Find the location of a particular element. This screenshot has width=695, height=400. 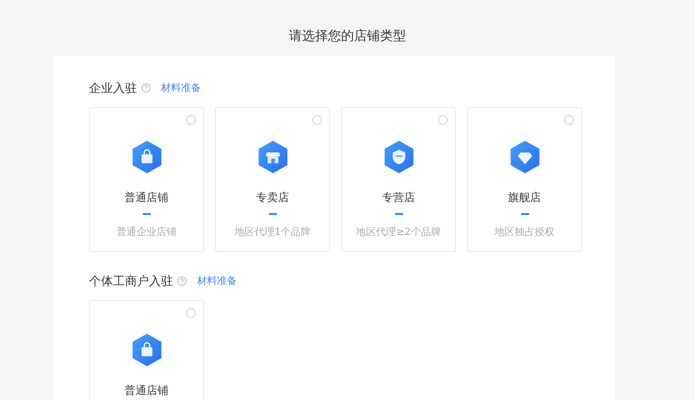

store-type-card: 普通店铺 is located at coordinates (146, 350).